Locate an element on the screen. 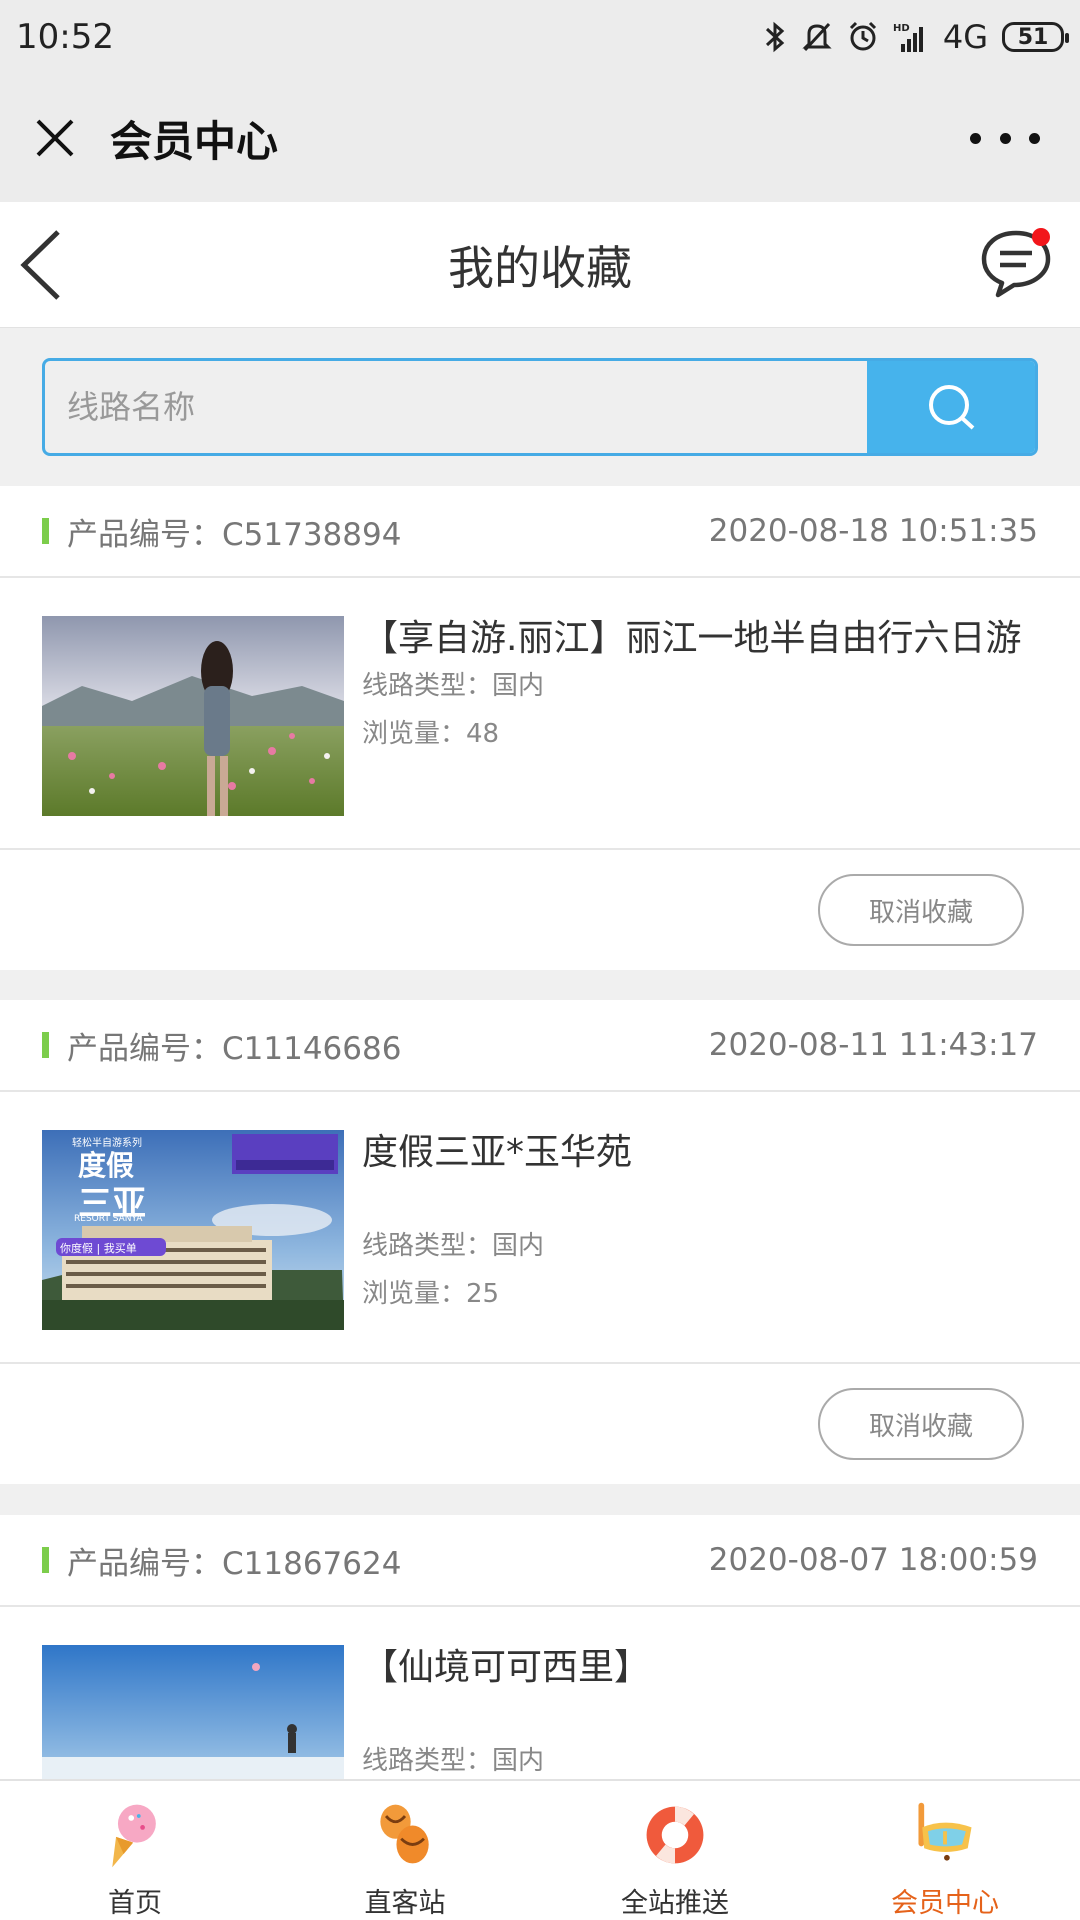 This screenshot has width=1080, height=1920. product-name: 【享自游.丽江】丽江一地半自由行六日游 is located at coordinates (692, 638).